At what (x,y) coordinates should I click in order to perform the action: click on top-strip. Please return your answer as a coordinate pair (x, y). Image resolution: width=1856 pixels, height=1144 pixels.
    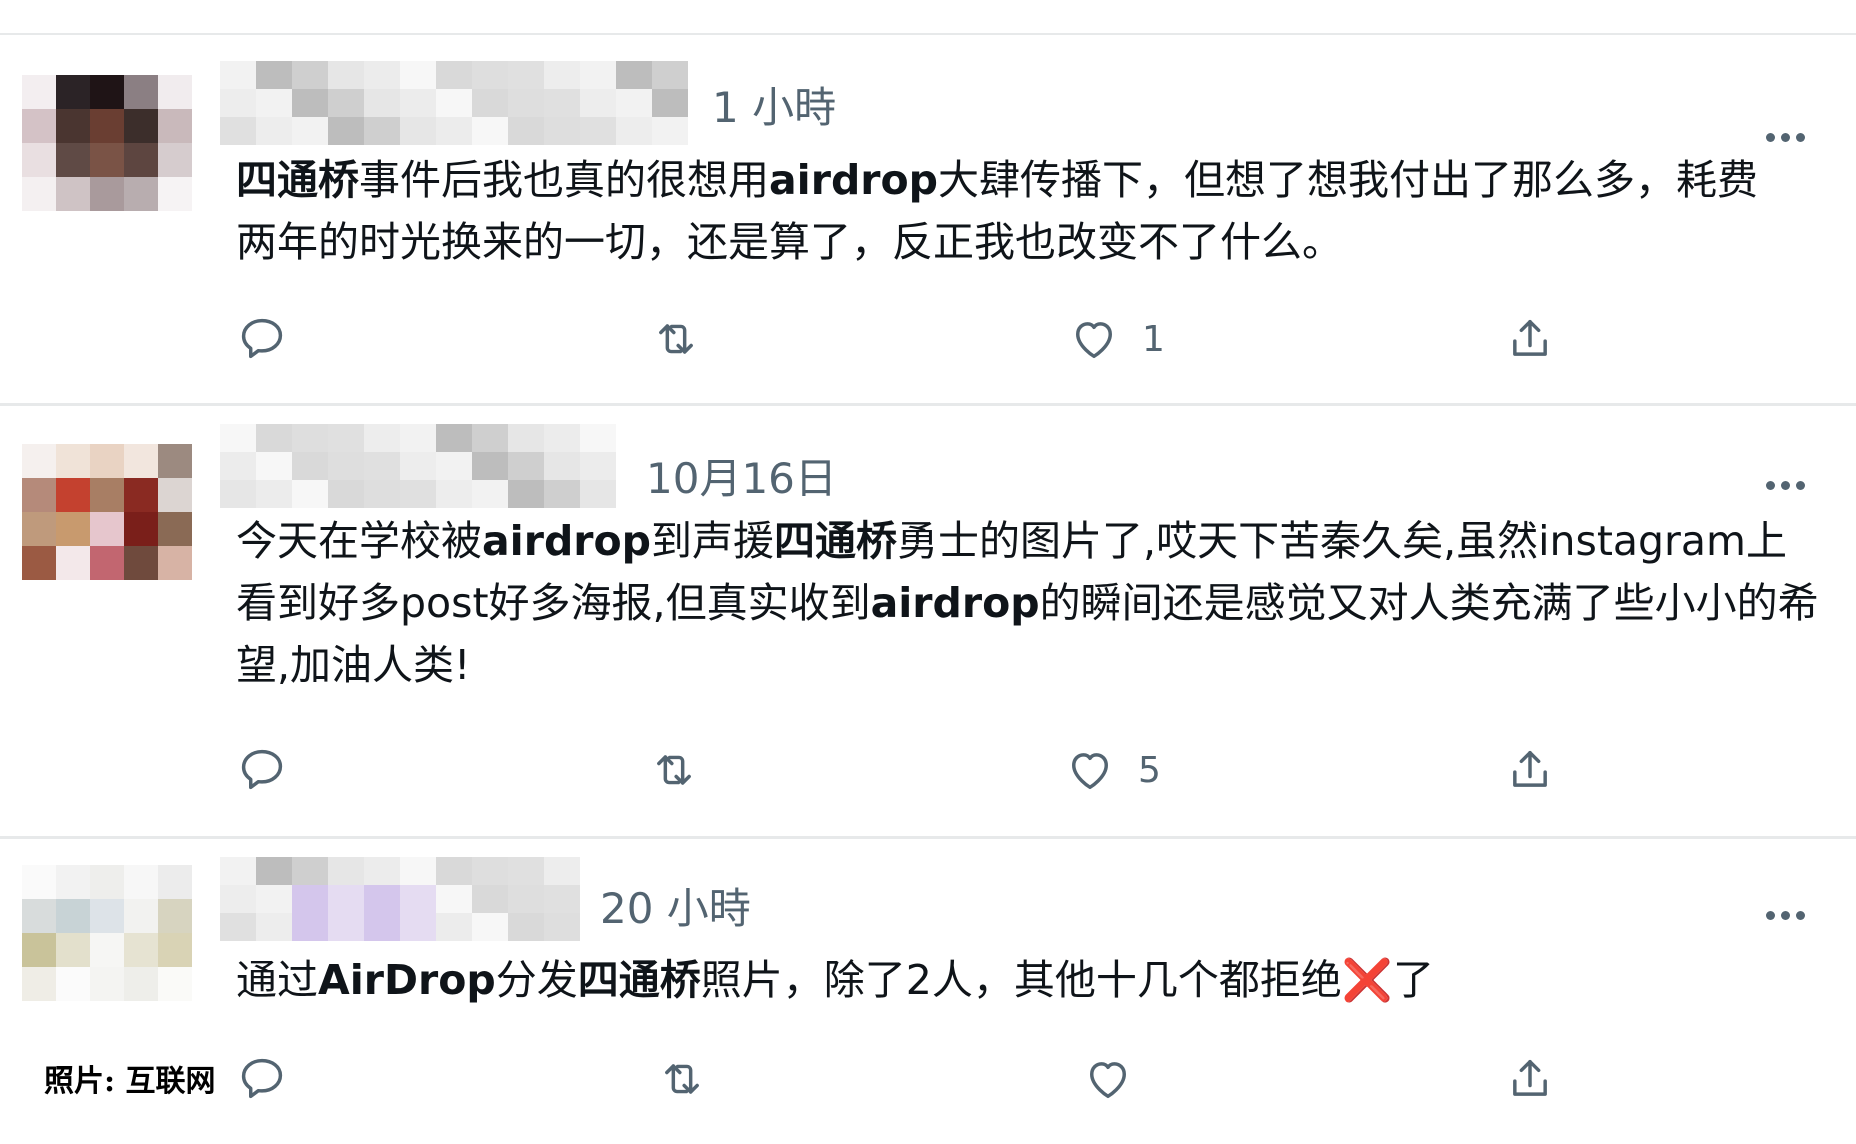
    Looking at the image, I should click on (928, 17).